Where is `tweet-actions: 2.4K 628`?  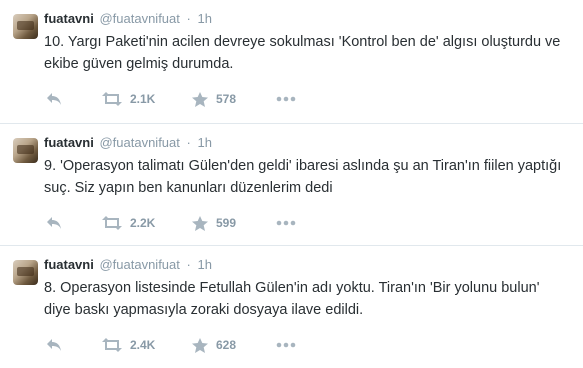
tweet-actions: 2.4K 628 is located at coordinates (194, 345).